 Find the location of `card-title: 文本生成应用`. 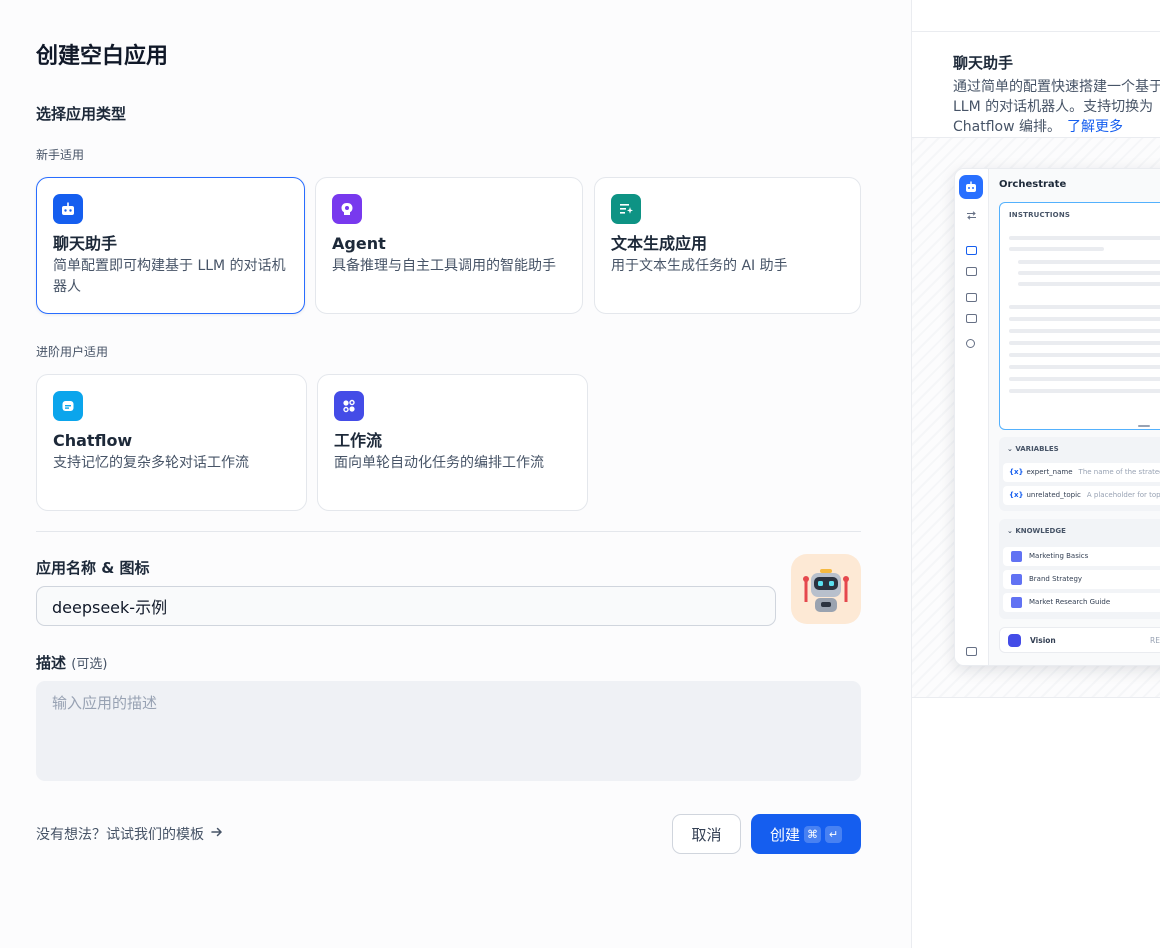

card-title: 文本生成应用 is located at coordinates (727, 244).